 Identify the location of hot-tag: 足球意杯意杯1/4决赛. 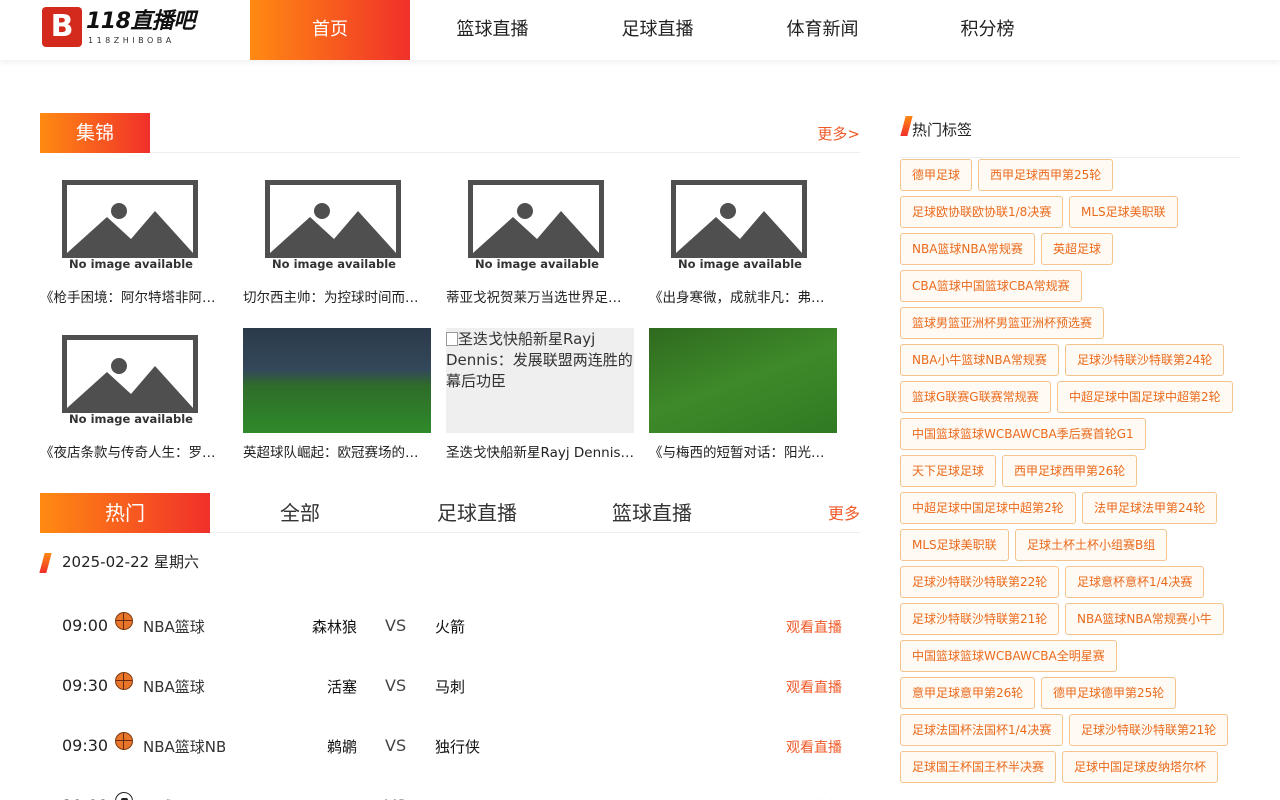
(1135, 582).